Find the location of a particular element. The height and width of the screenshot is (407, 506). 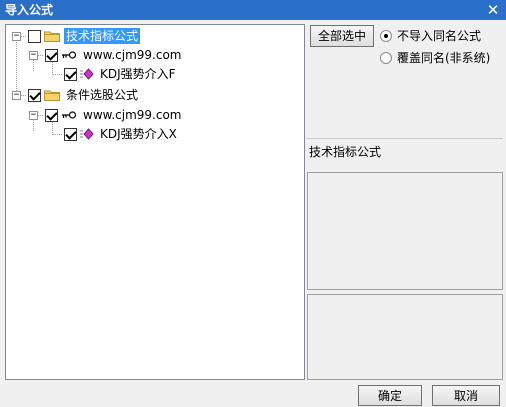

node-label: 技术指标公式 is located at coordinates (102, 36).